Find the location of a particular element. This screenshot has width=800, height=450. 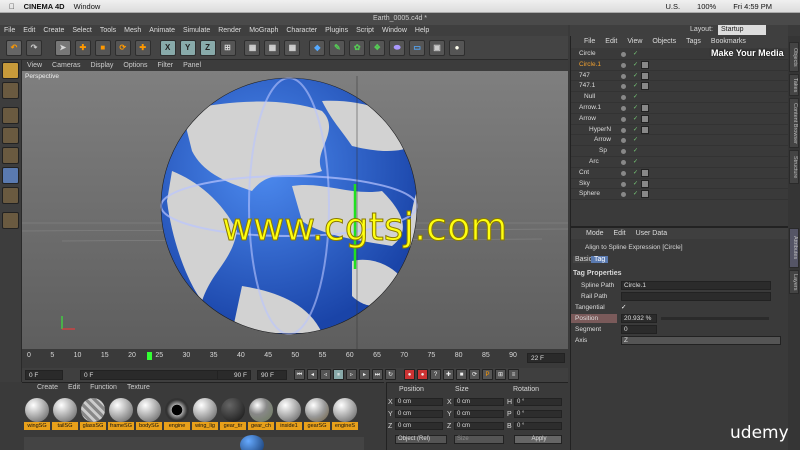

object-row: Sphere ✓ is located at coordinates (680, 195).